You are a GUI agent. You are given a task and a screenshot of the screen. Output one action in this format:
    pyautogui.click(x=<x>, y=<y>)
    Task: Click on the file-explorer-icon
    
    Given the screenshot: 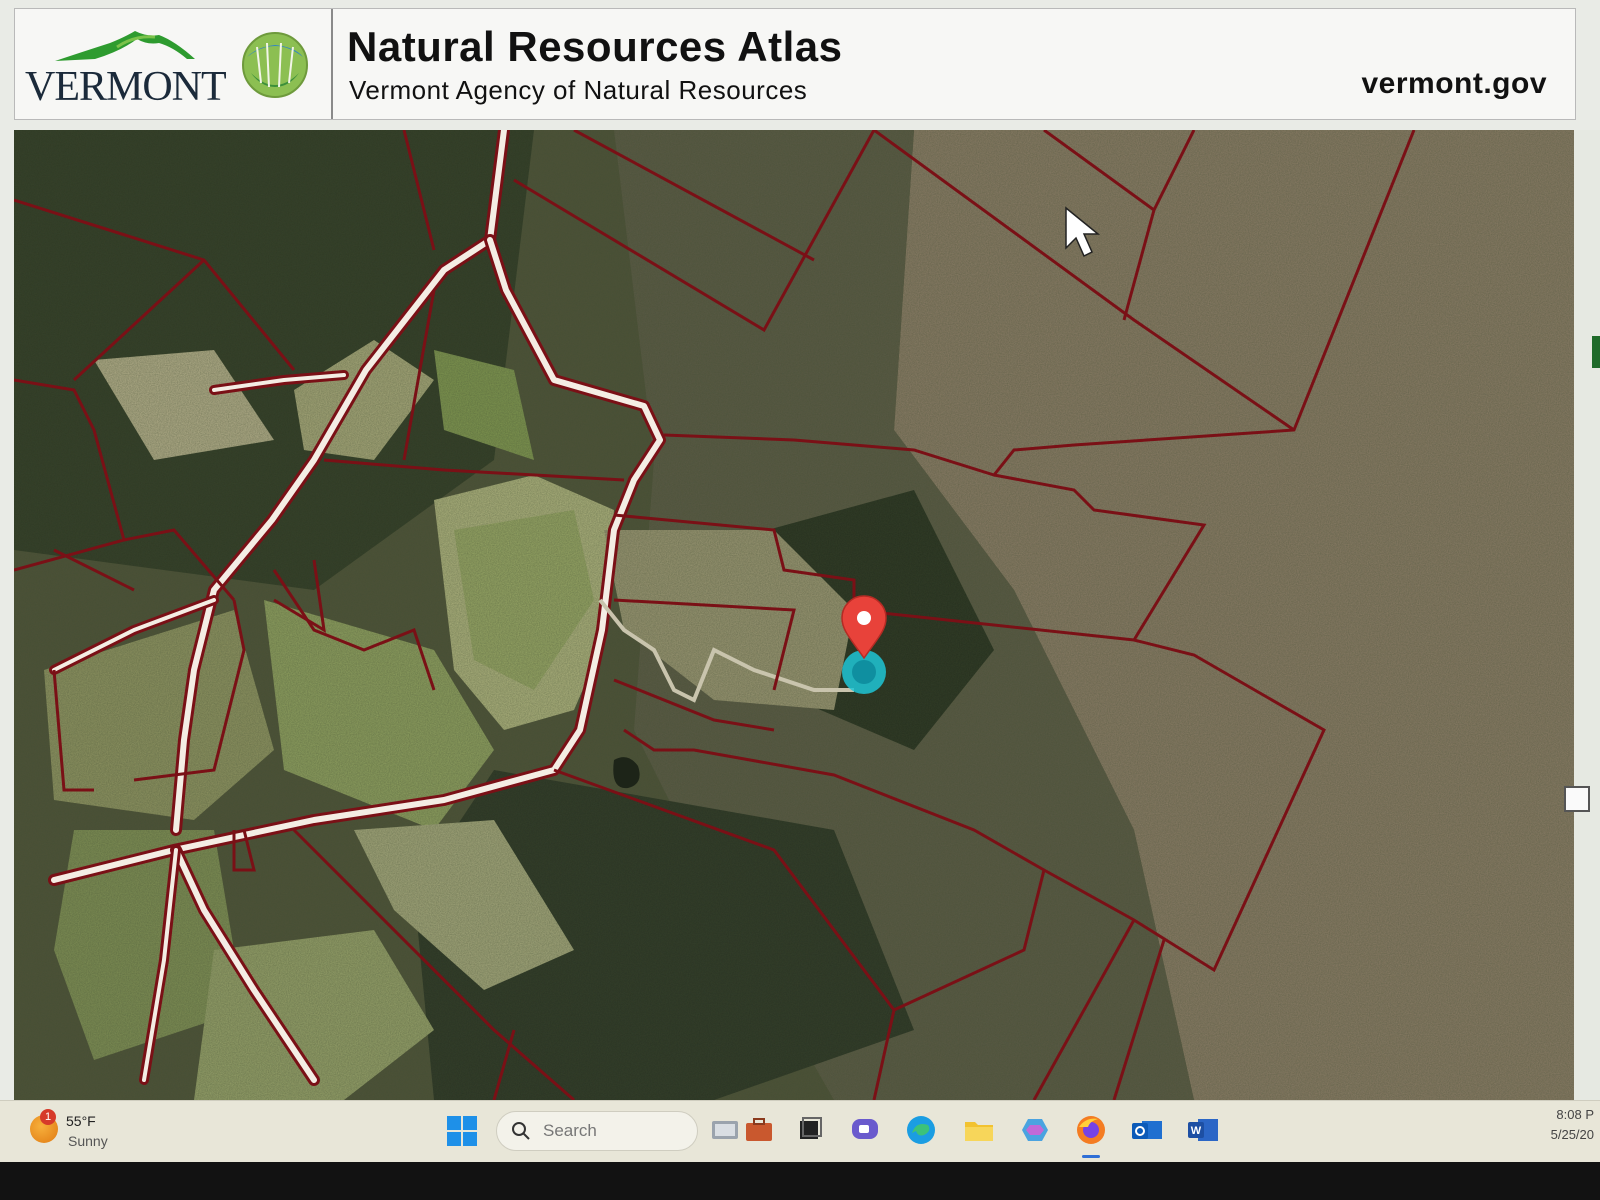 What is the action you would take?
    pyautogui.click(x=979, y=1130)
    